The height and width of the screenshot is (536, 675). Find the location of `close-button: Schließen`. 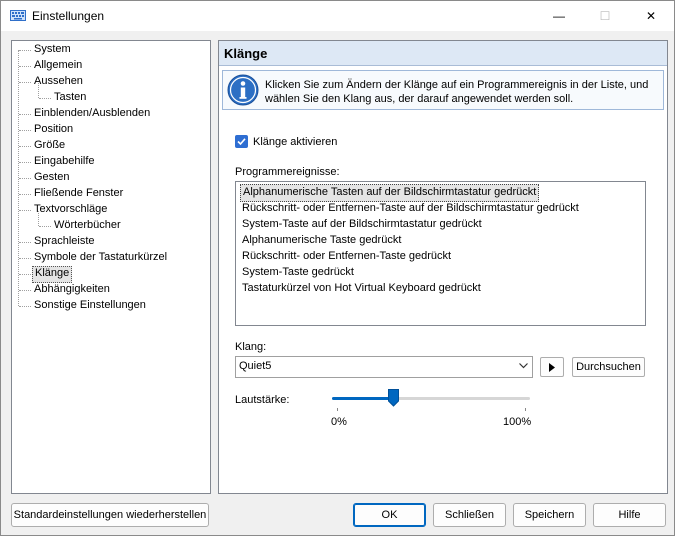

close-button: Schließen is located at coordinates (469, 515).